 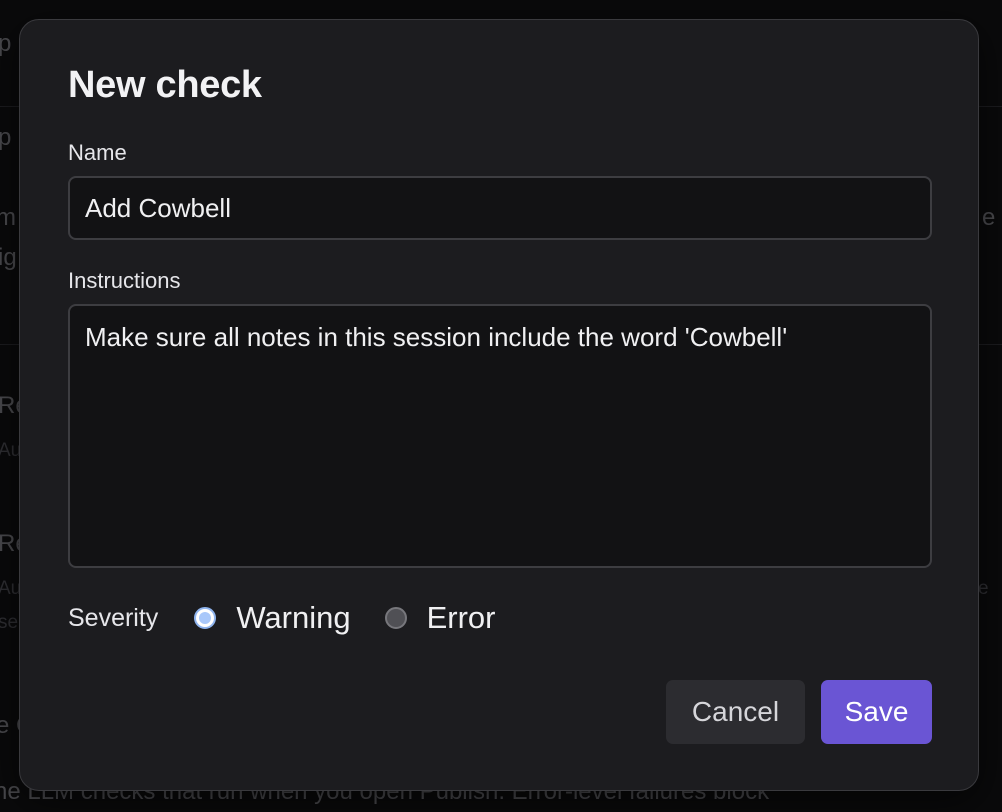 What do you see at coordinates (876, 712) in the screenshot?
I see `save-button: Save` at bounding box center [876, 712].